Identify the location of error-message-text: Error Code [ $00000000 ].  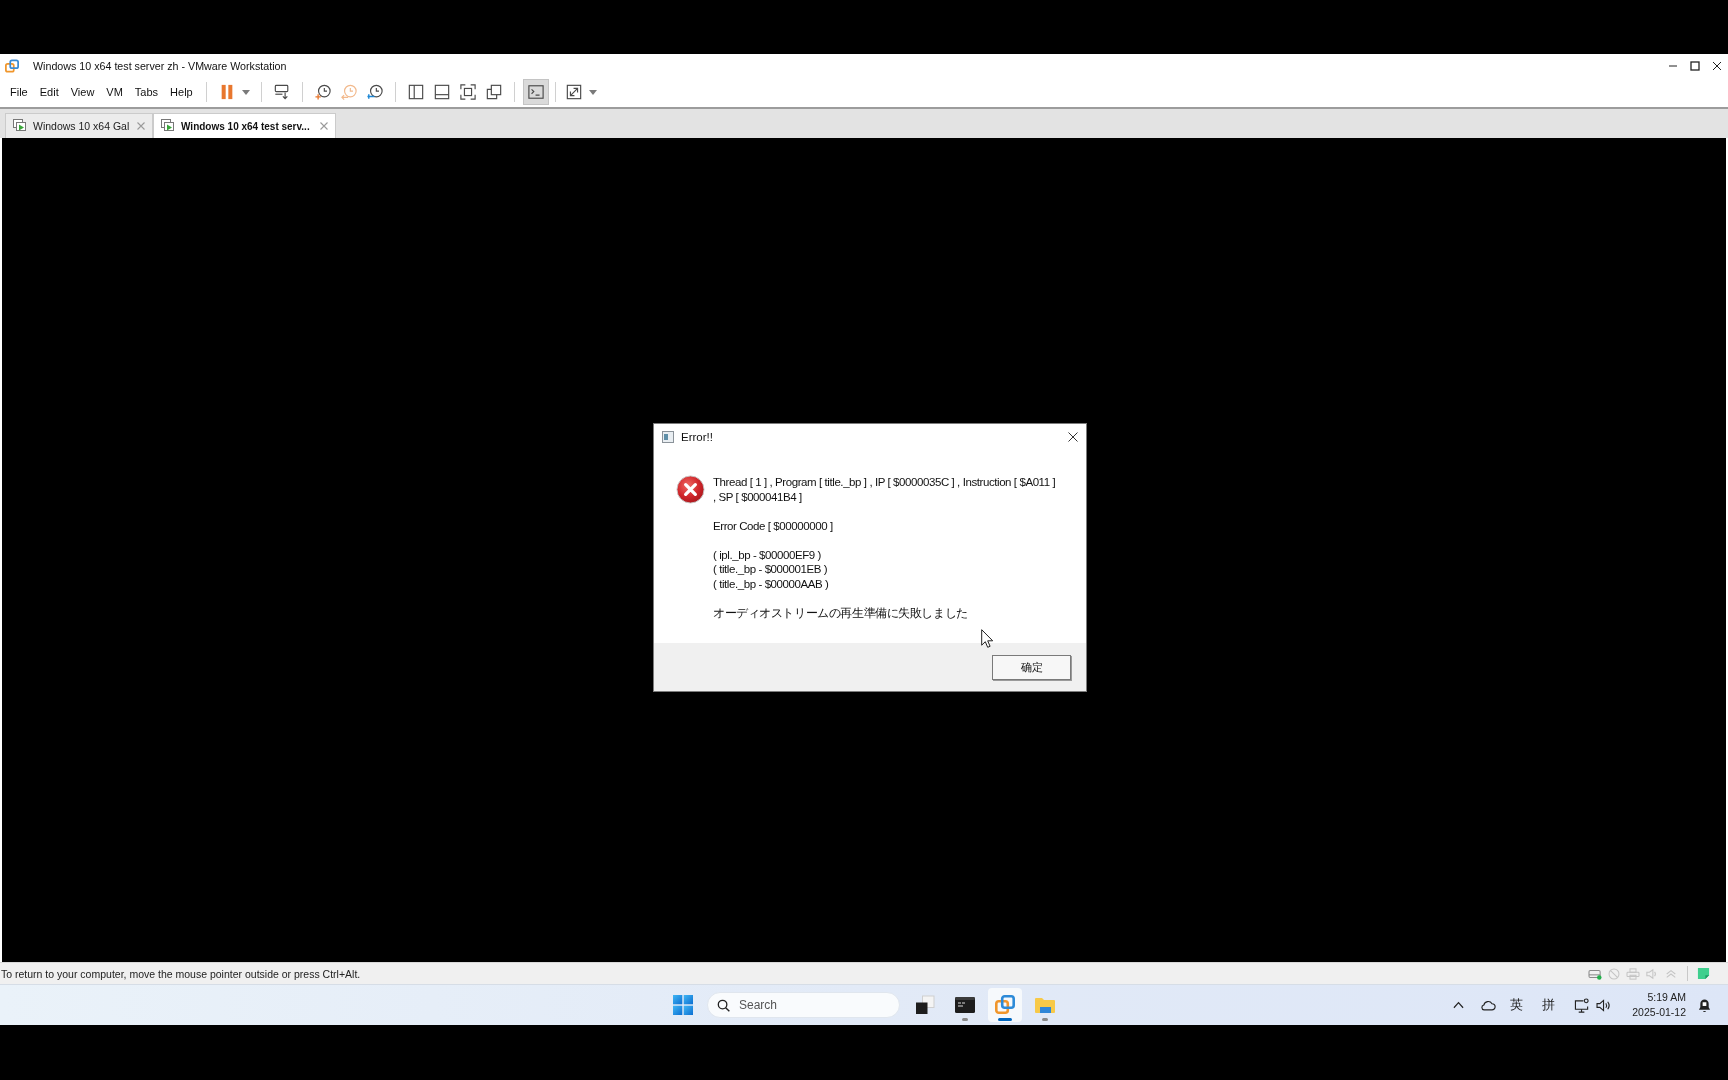
(773, 525).